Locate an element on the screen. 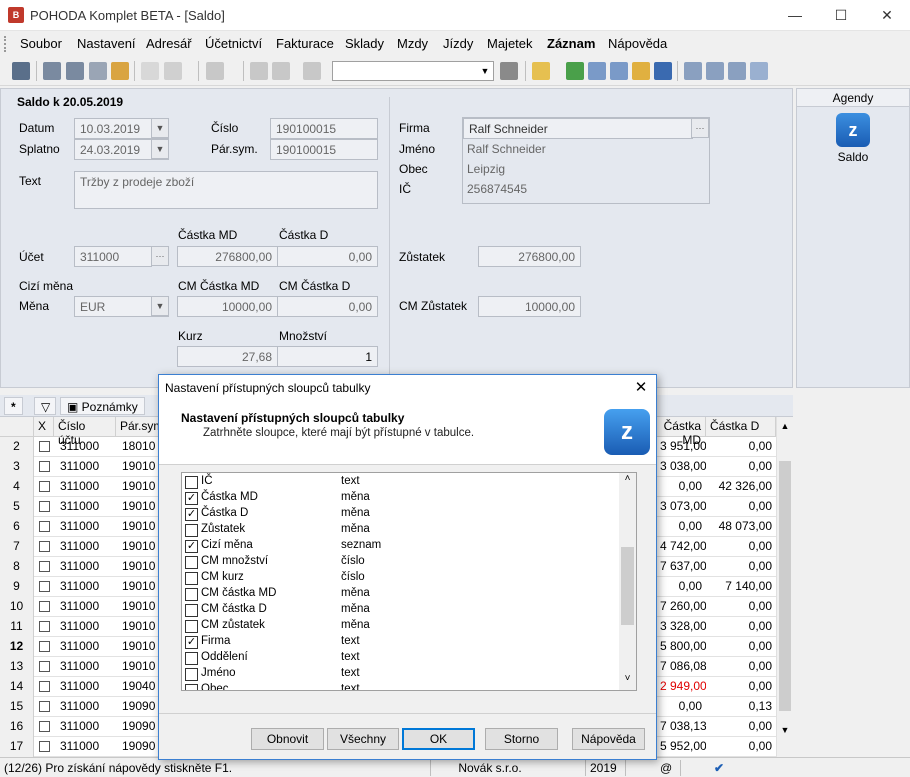 The image size is (910, 777). close-window-button: ✕ is located at coordinates (887, 15).